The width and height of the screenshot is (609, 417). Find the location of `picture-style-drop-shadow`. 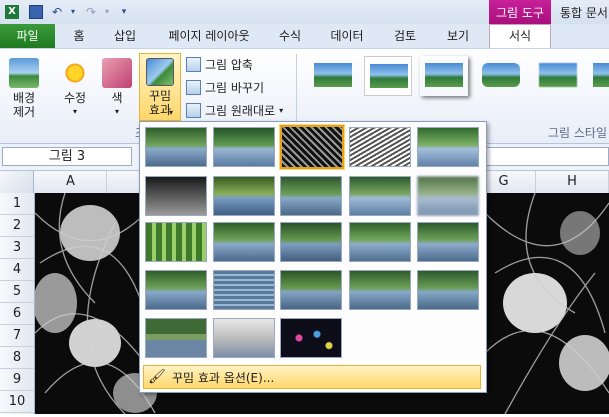

picture-style-drop-shadow is located at coordinates (444, 76).